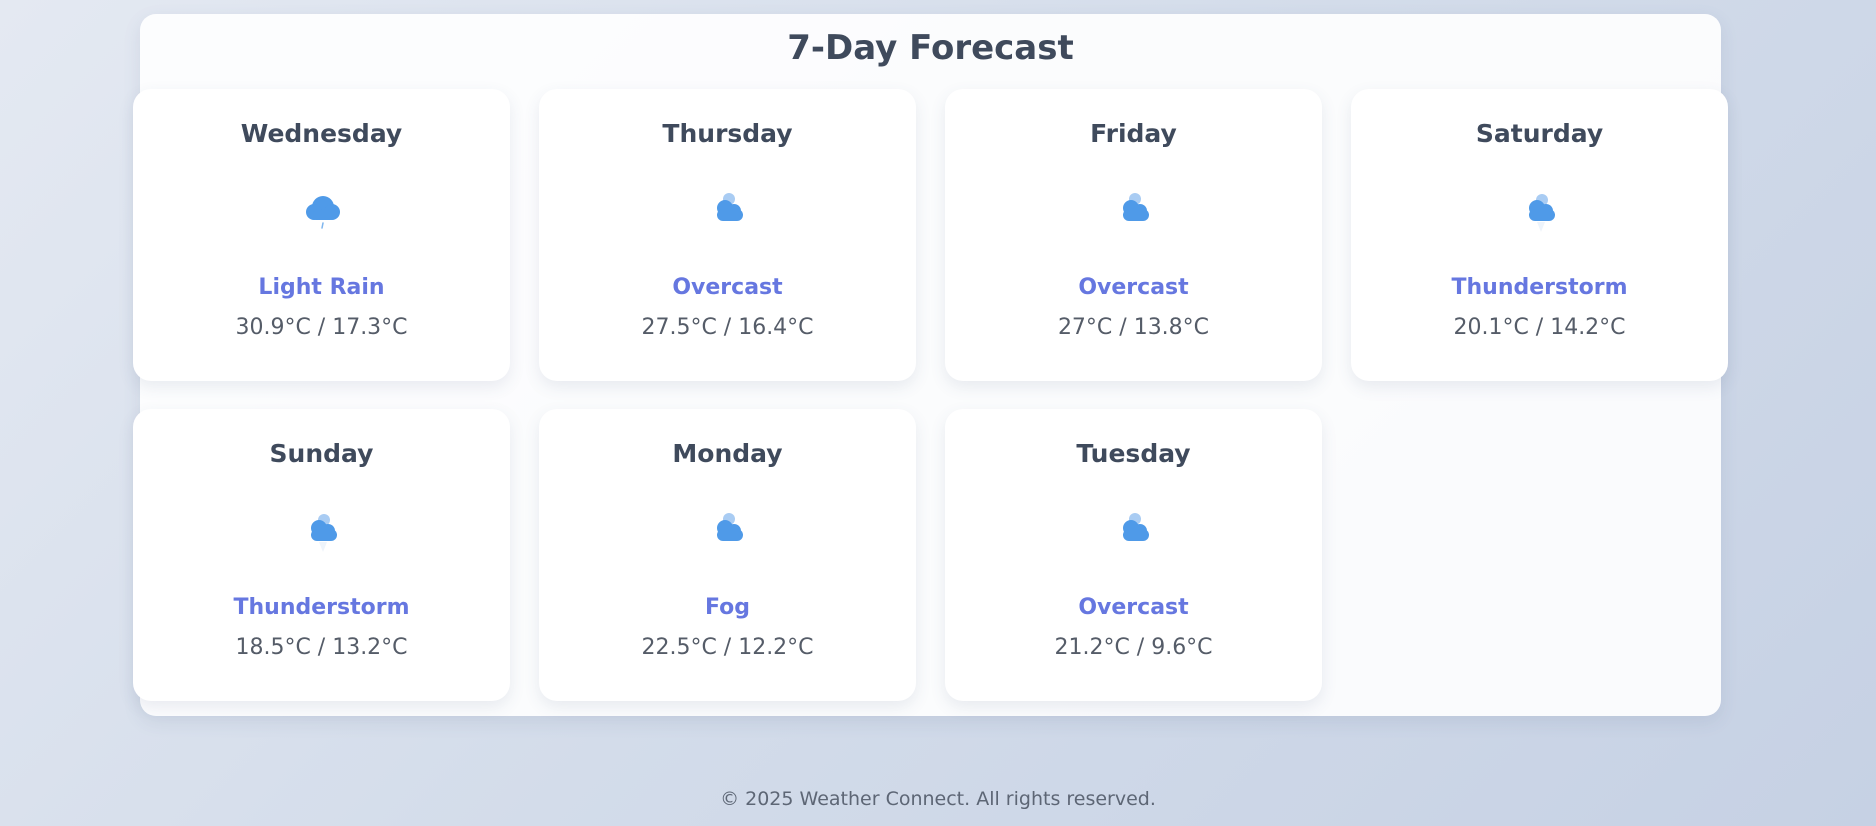  Describe the element at coordinates (1133, 235) in the screenshot. I see `forecast-card-friday: Friday Overcast 27°C / 13.8°C` at that location.